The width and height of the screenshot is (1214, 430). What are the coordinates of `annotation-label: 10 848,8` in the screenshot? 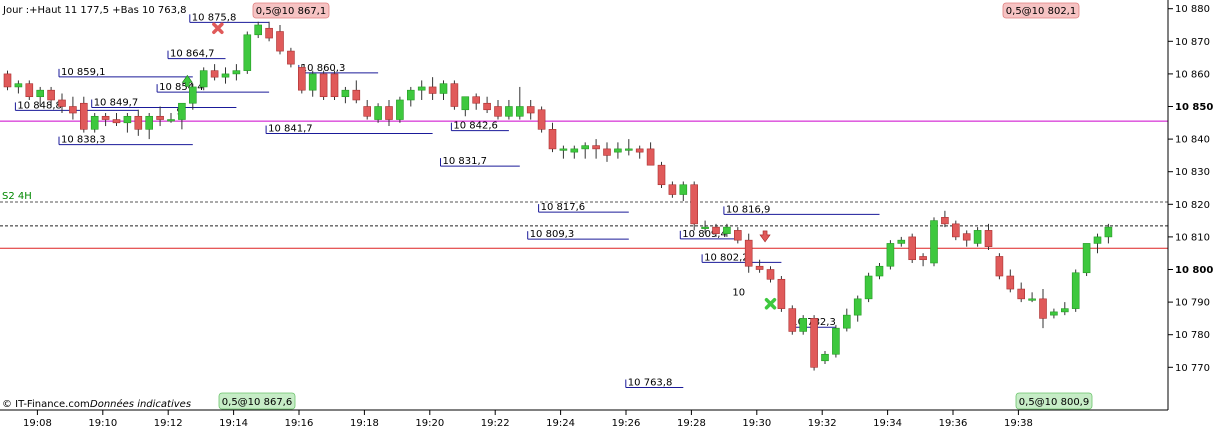 It's located at (39, 105).